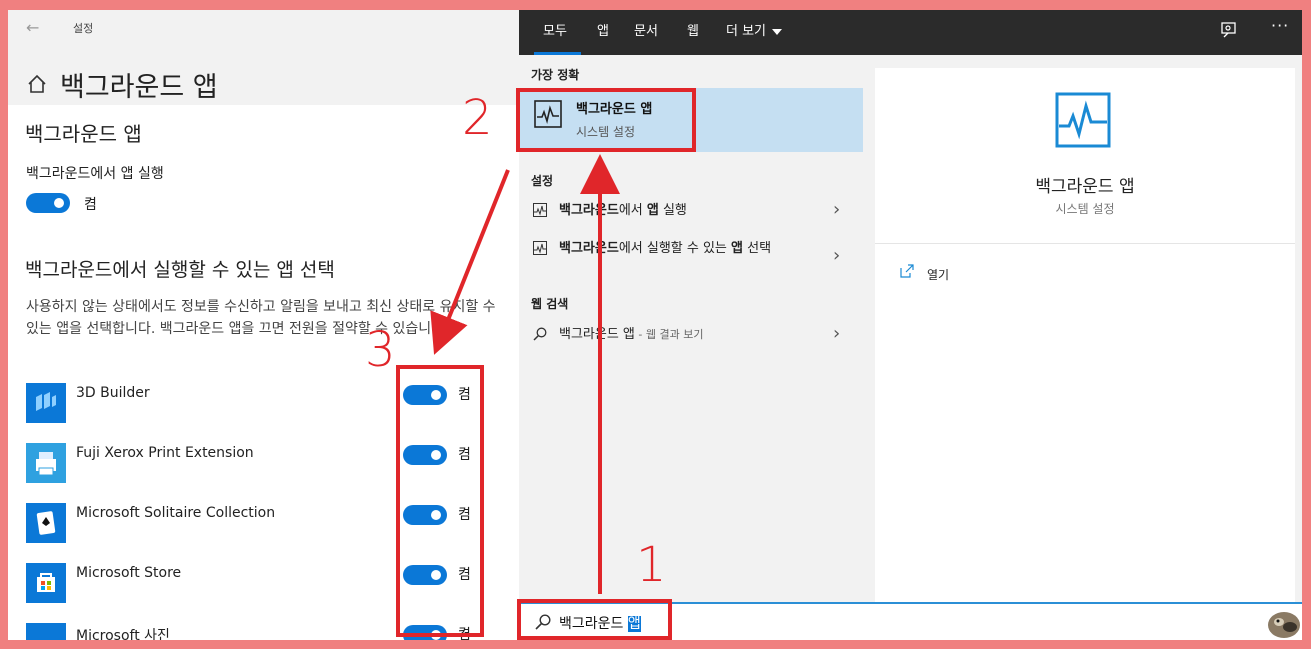 This screenshot has height=649, width=1311. Describe the element at coordinates (37, 84) in the screenshot. I see `home-icon` at that location.